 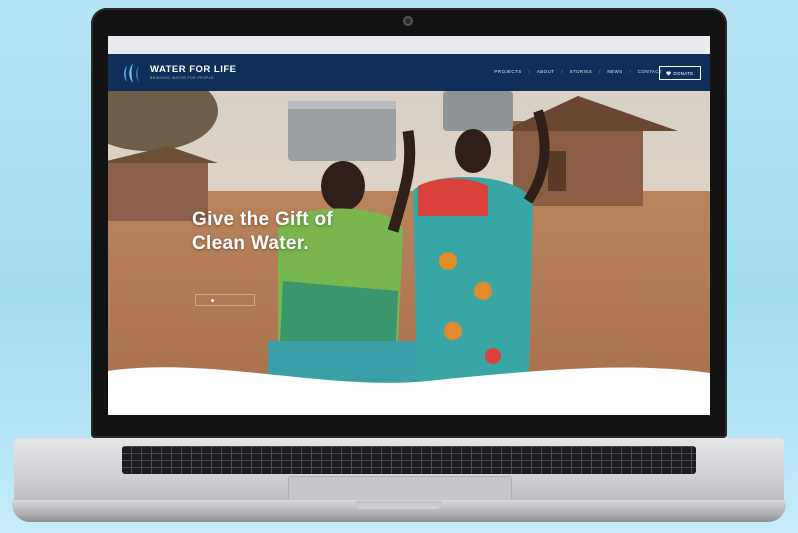 What do you see at coordinates (614, 71) in the screenshot?
I see `nav-news: NEWS` at bounding box center [614, 71].